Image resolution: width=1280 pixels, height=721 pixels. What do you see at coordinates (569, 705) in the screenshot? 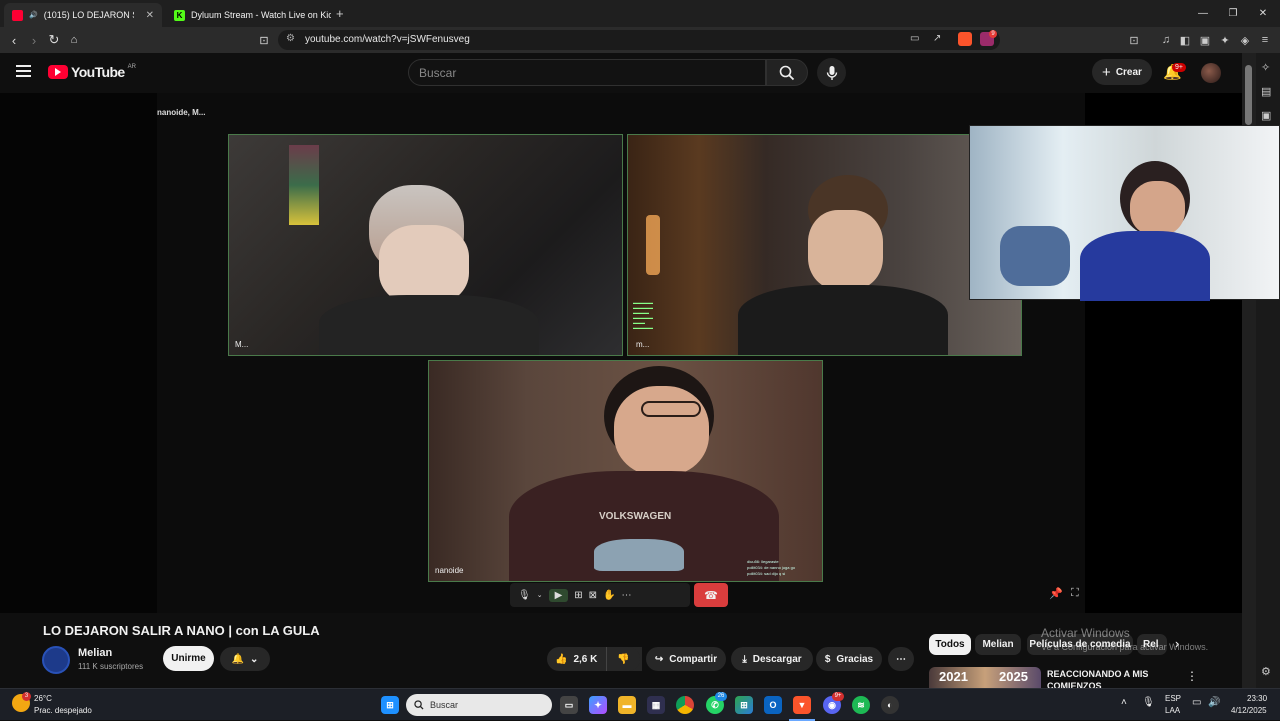
I see `task-view-icon: ▭` at bounding box center [569, 705].